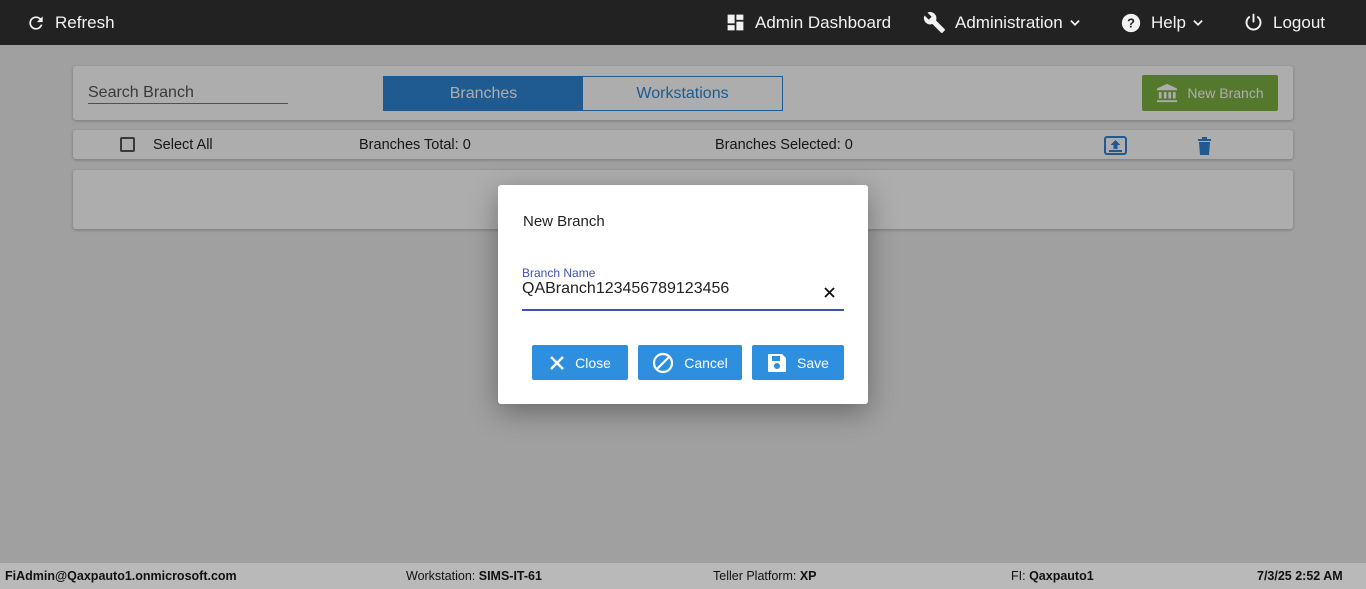  I want to click on help-icon: ?, so click(1131, 22).